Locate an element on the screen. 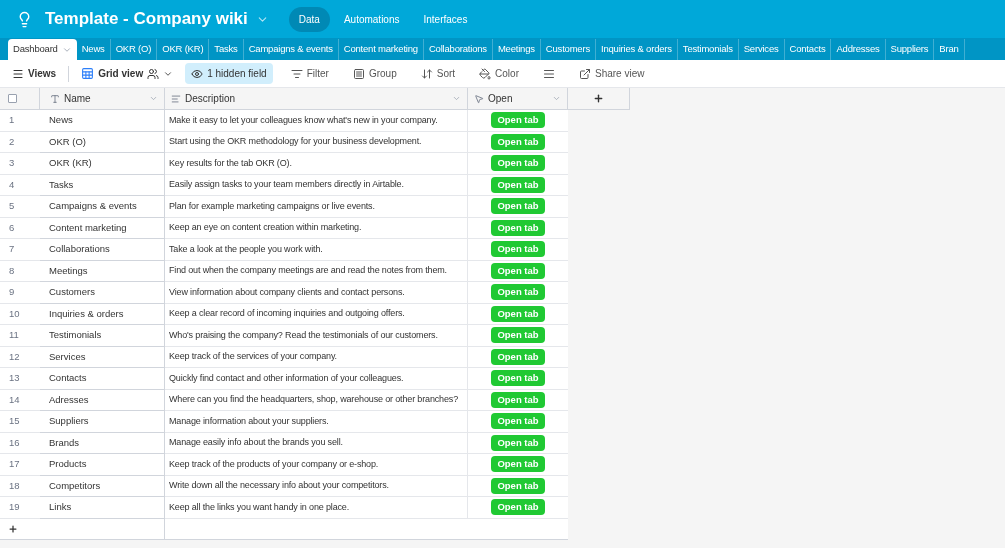  name-cell: Campaigns & events is located at coordinates (102, 207).